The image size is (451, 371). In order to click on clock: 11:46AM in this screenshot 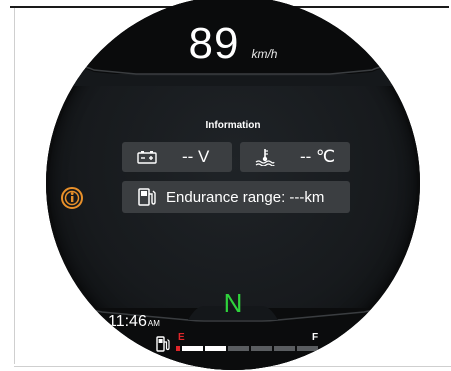, I will do `click(134, 322)`.